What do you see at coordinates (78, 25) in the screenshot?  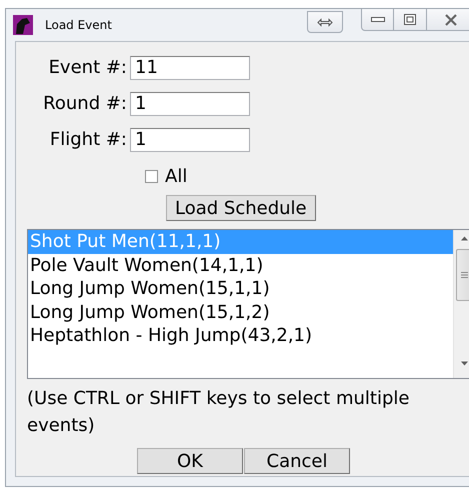 I see `window-title: Load Event` at bounding box center [78, 25].